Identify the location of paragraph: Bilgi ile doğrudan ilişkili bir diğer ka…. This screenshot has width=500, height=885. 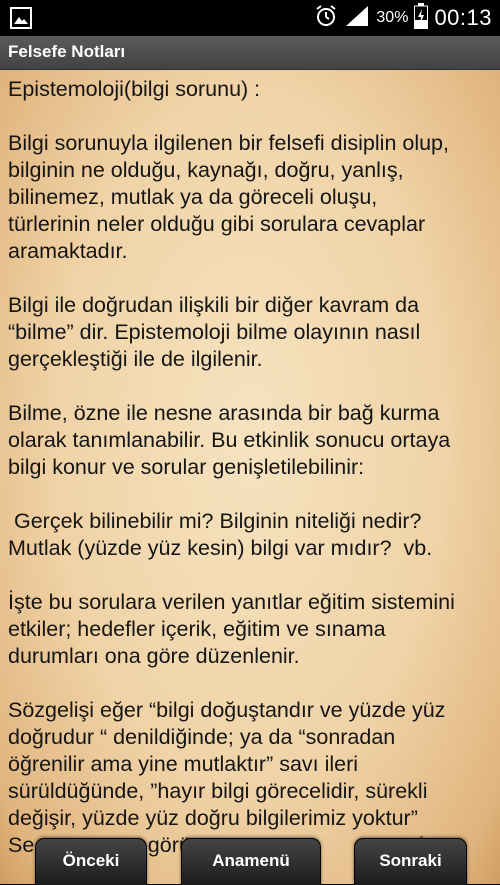
(253, 332).